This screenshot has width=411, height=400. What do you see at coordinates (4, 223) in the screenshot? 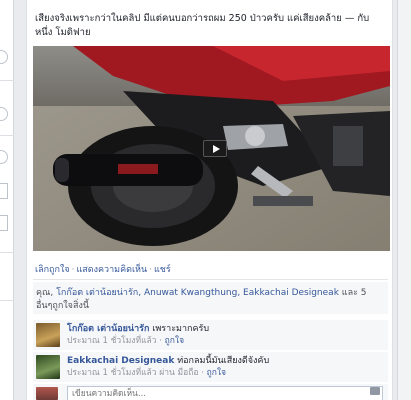
I see `button-partial` at bounding box center [4, 223].